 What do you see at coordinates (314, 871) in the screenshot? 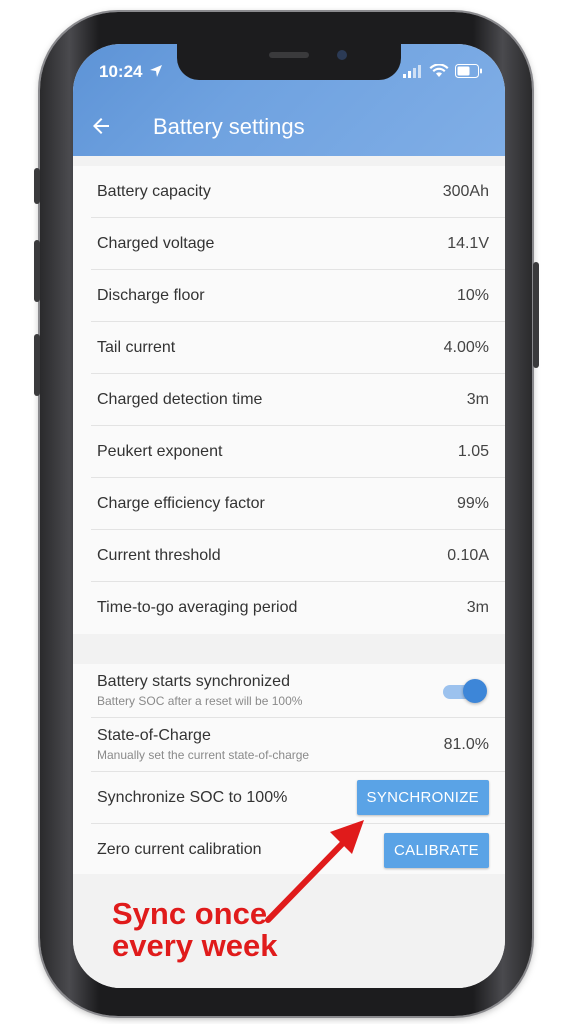
I see `annotation-arrow` at bounding box center [314, 871].